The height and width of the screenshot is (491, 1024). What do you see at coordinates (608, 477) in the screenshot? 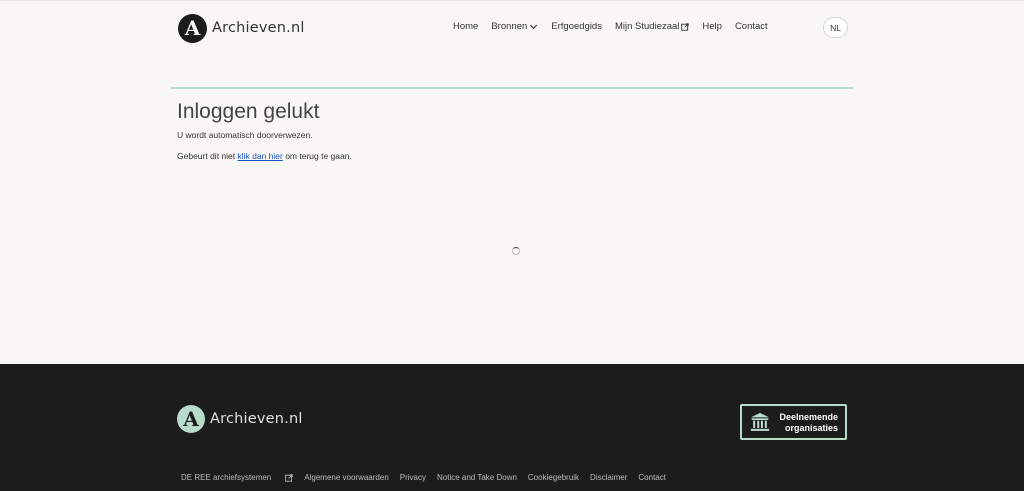
I see `footer-link-disclaimer: Disclaimer` at bounding box center [608, 477].